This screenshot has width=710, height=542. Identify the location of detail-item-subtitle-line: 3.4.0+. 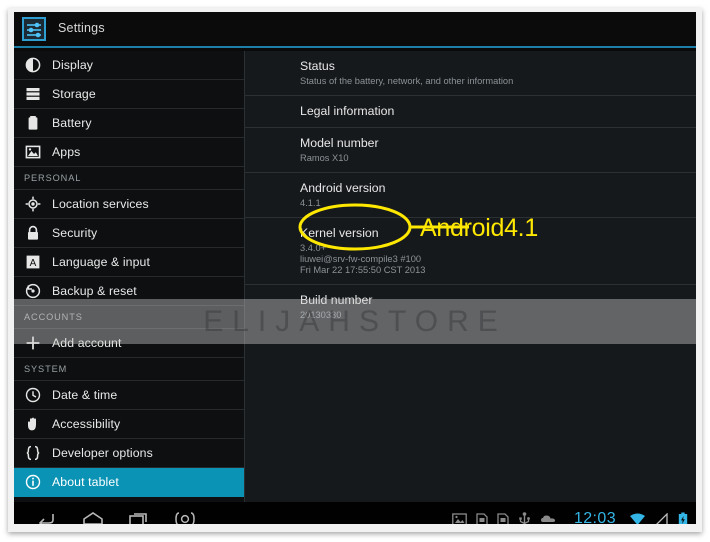
(313, 248).